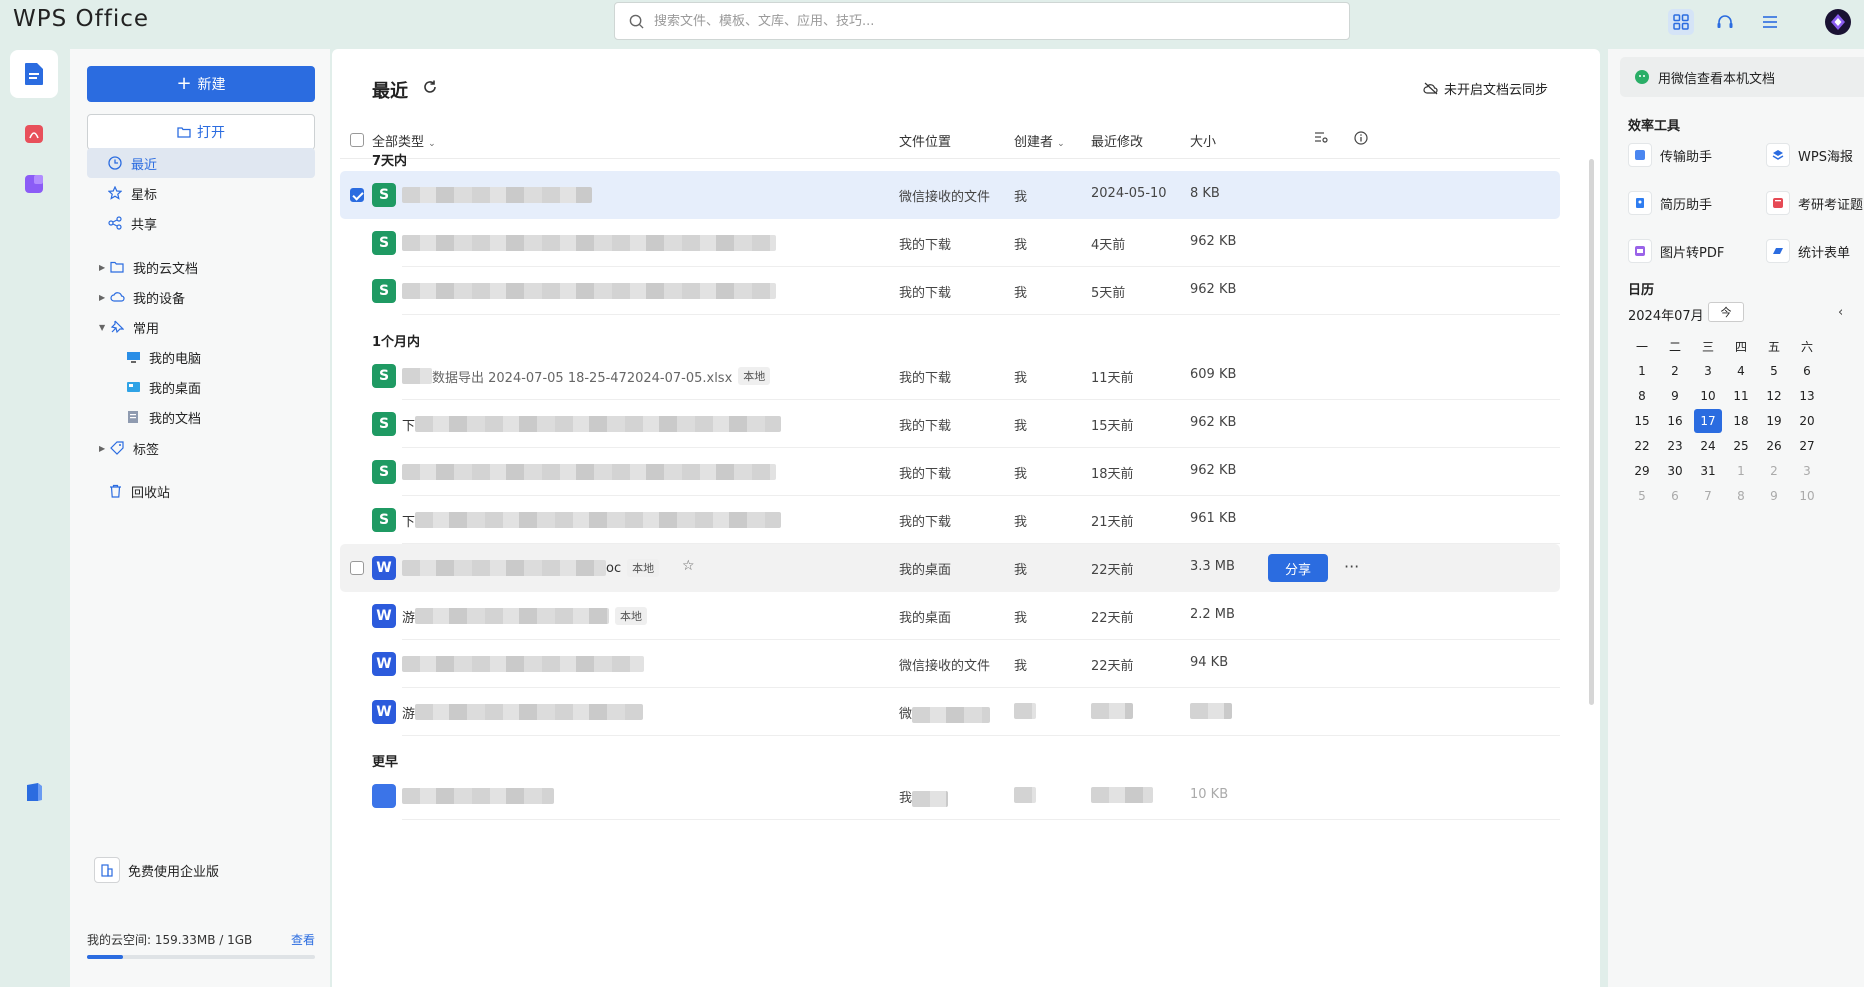 The height and width of the screenshot is (987, 1864). Describe the element at coordinates (1001, 21) in the screenshot. I see `search-input` at that location.